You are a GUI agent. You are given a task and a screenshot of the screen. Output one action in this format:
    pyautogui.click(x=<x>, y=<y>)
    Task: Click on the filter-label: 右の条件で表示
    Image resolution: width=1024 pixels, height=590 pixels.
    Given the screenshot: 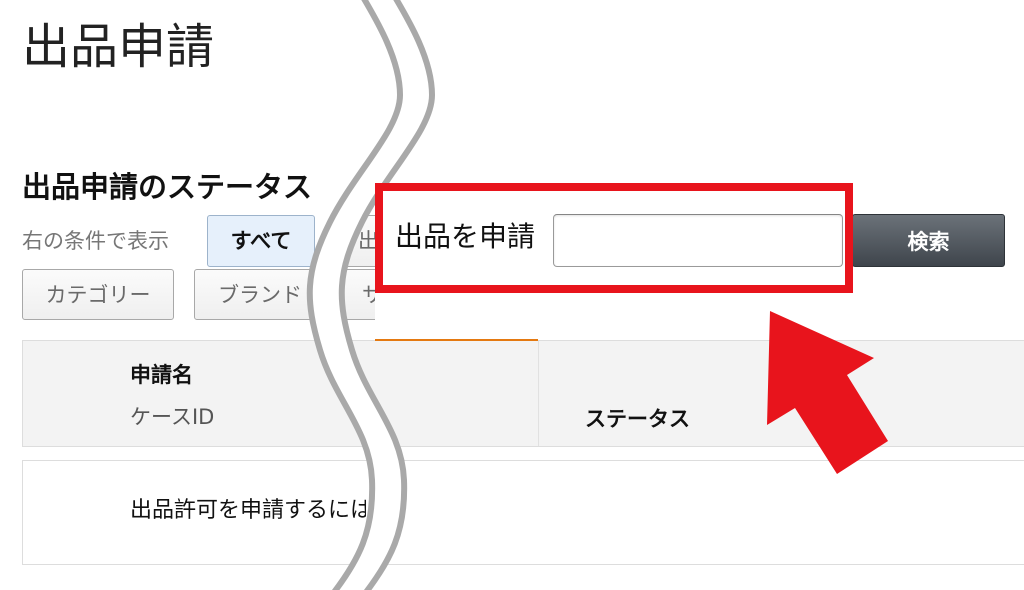 What is the action you would take?
    pyautogui.click(x=95, y=241)
    